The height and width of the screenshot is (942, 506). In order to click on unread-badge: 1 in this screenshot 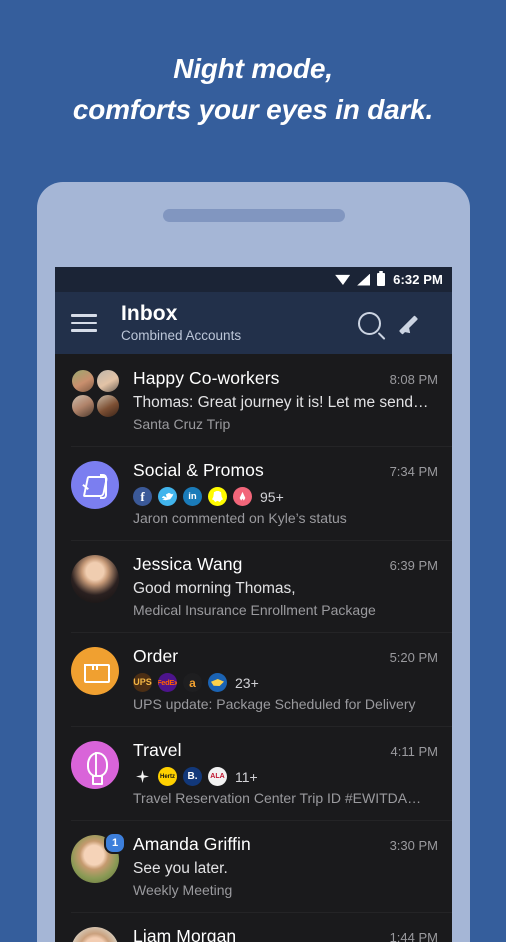, I will do `click(115, 843)`.